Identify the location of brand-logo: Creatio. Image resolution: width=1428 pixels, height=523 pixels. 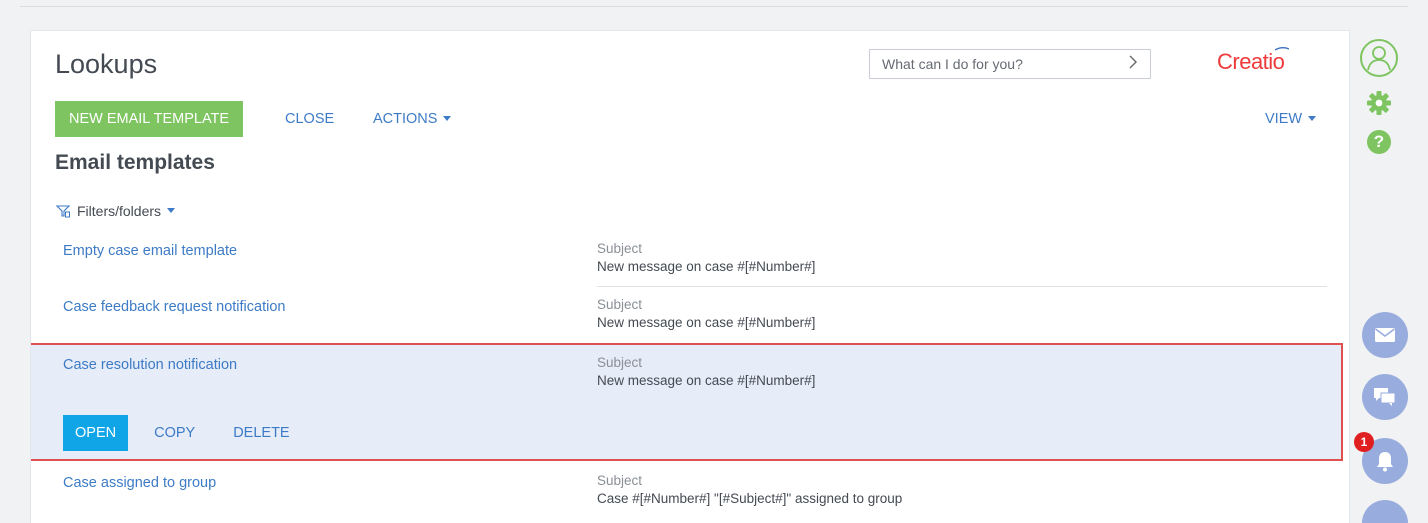
(1251, 61).